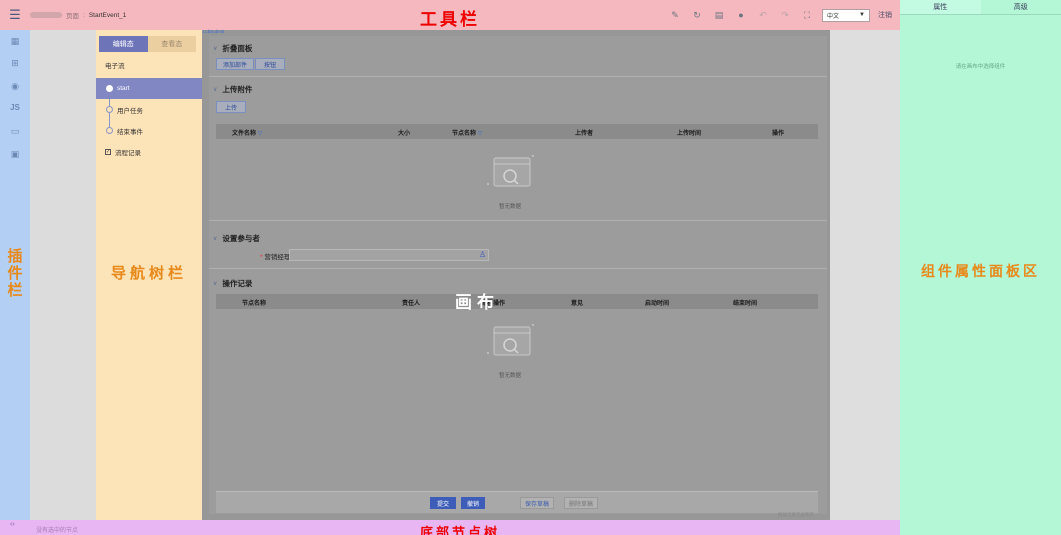 The height and width of the screenshot is (535, 1061). I want to click on upload-table-header: 文件名称 ▽ 大小 节点名称 ▽ 上传者 上传时间 操作, so click(517, 131).